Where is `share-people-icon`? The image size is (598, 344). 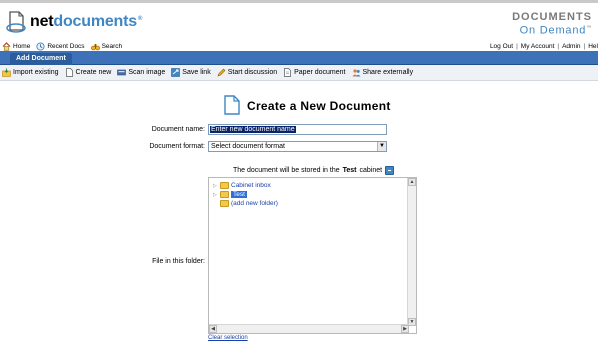
share-people-icon is located at coordinates (356, 72).